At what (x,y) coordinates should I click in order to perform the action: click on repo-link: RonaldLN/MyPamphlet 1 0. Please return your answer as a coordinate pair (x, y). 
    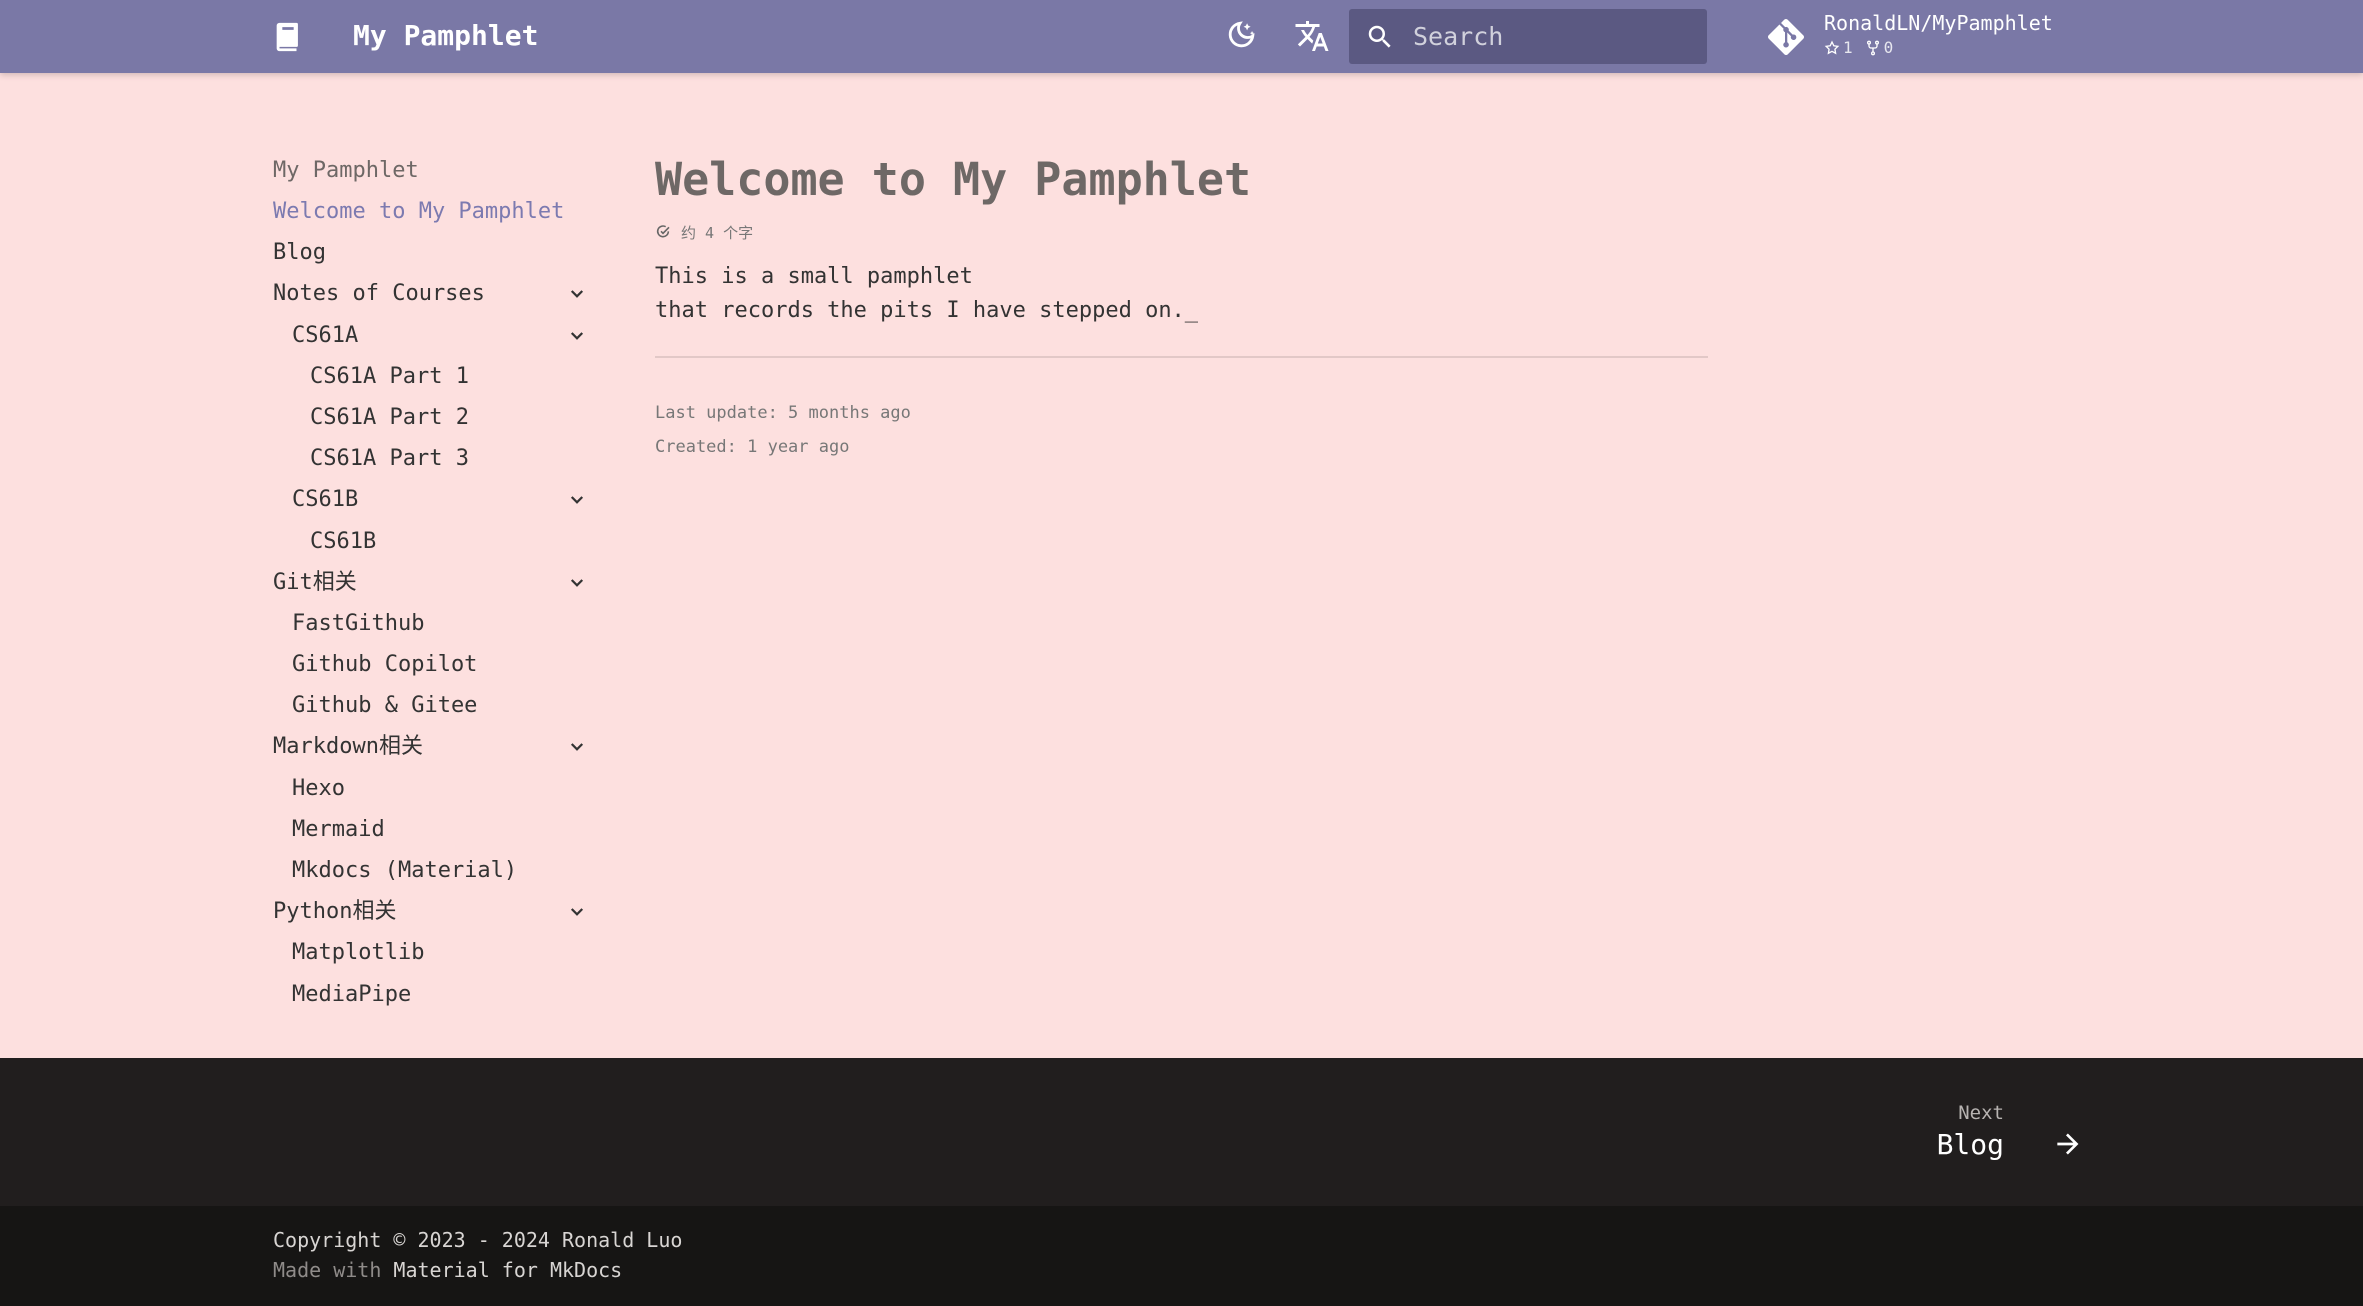
    Looking at the image, I should click on (1927, 37).